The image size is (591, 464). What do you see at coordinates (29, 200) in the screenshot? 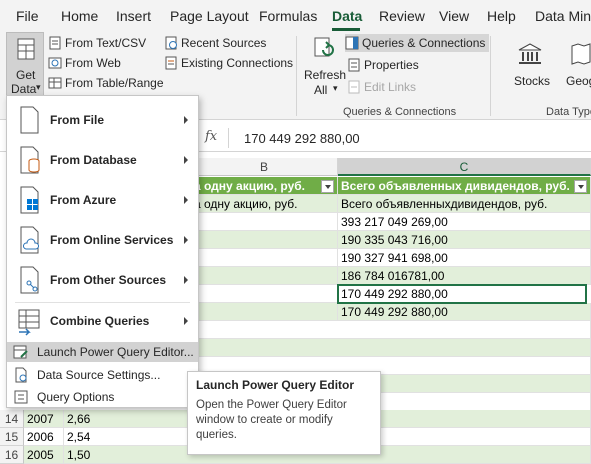
I see `azure-windows-icon` at bounding box center [29, 200].